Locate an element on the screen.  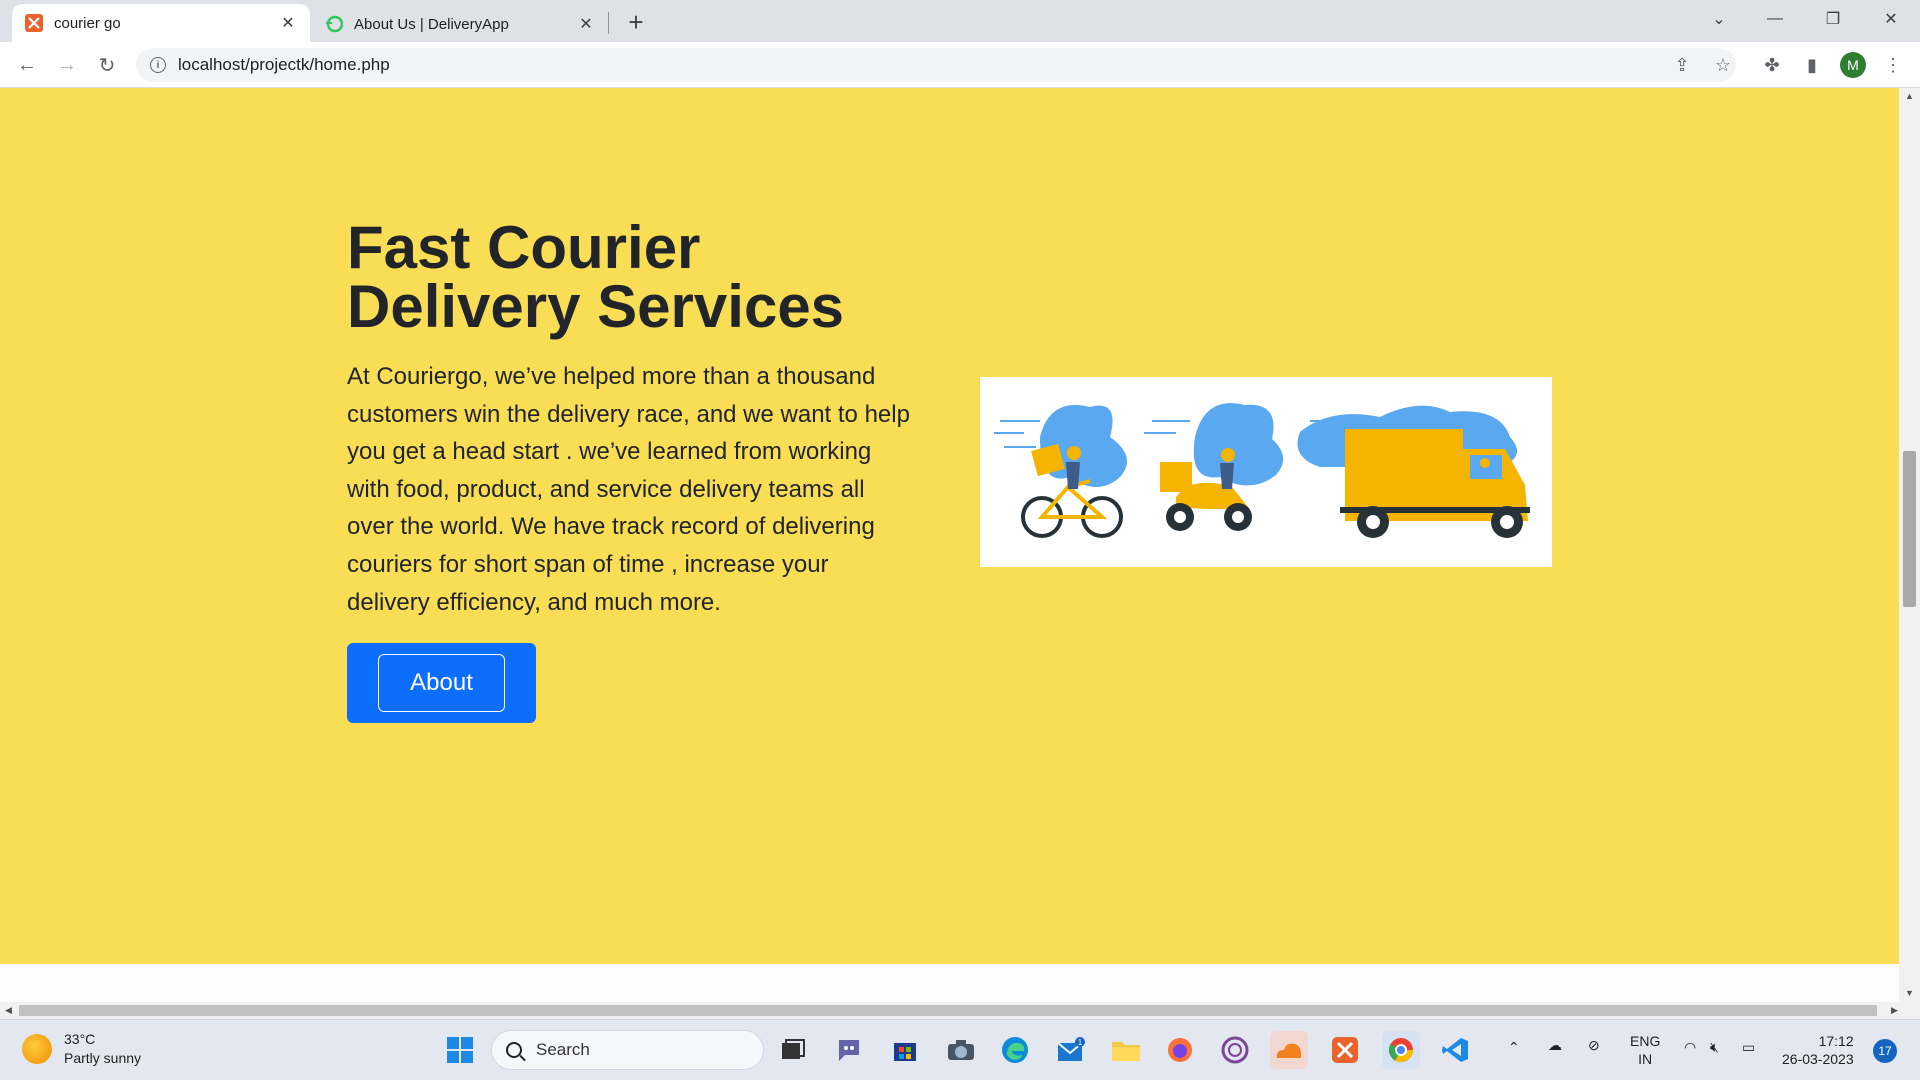
microsoft-store-icon is located at coordinates (905, 1050).